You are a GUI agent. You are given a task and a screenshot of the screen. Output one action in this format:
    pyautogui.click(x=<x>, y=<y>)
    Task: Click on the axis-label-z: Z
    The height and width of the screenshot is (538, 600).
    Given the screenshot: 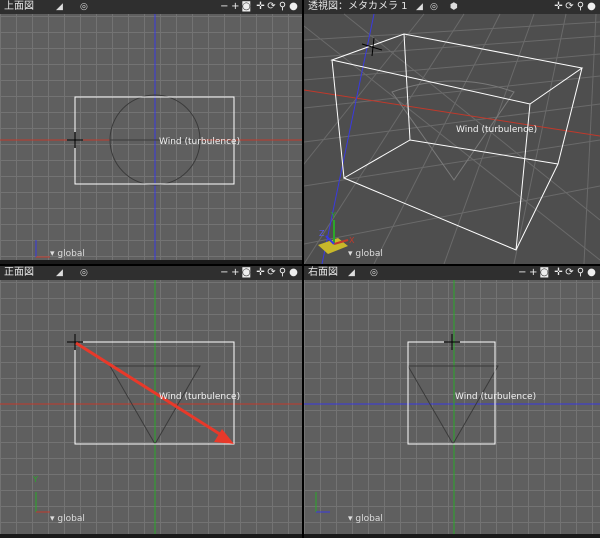 What is the action you would take?
    pyautogui.click(x=322, y=233)
    